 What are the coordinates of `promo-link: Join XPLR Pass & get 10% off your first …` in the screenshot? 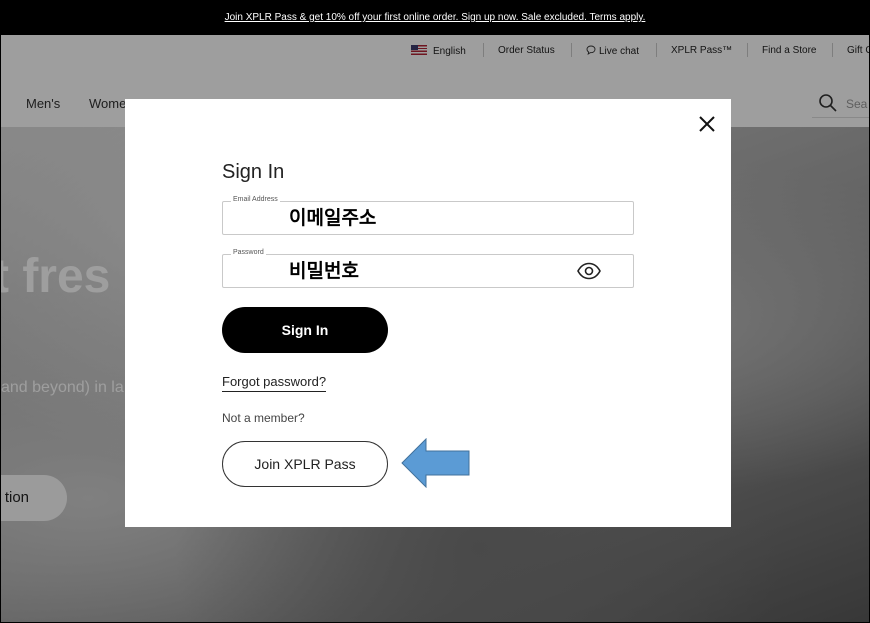 It's located at (435, 17).